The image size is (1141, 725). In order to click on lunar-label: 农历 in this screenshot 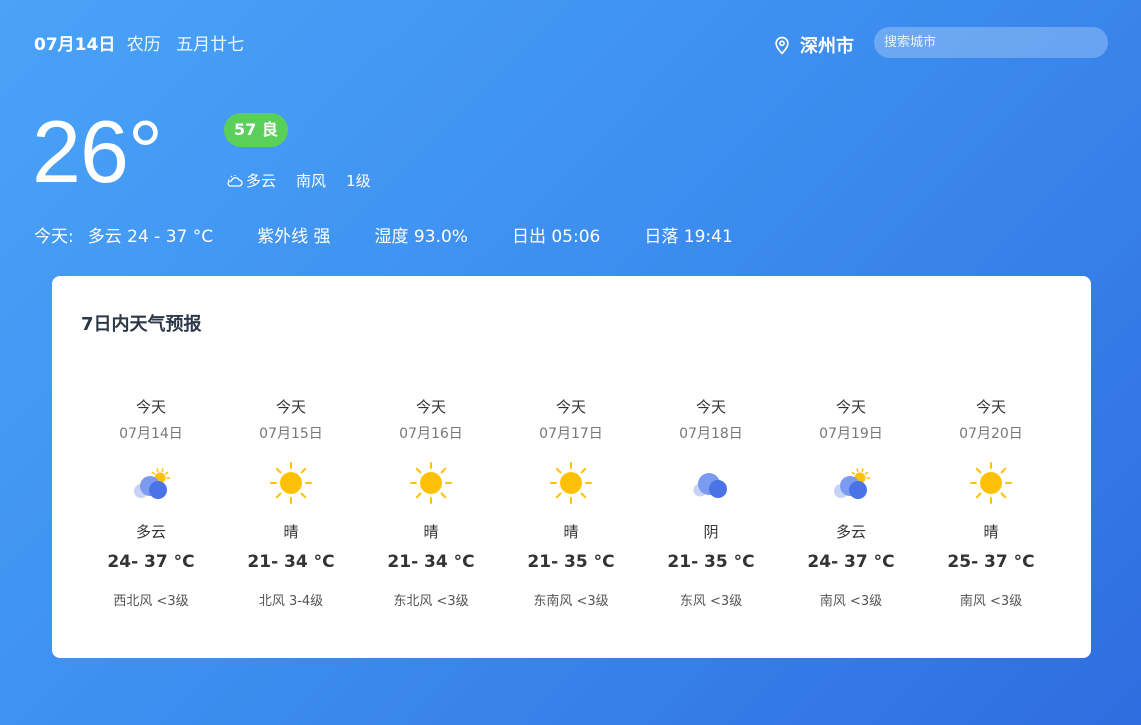, I will do `click(143, 45)`.